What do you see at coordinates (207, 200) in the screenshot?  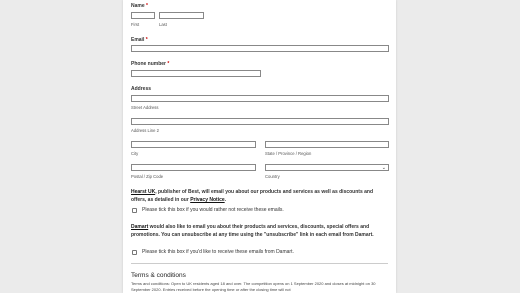 I see `privacy-notice-link: Privacy Notice` at bounding box center [207, 200].